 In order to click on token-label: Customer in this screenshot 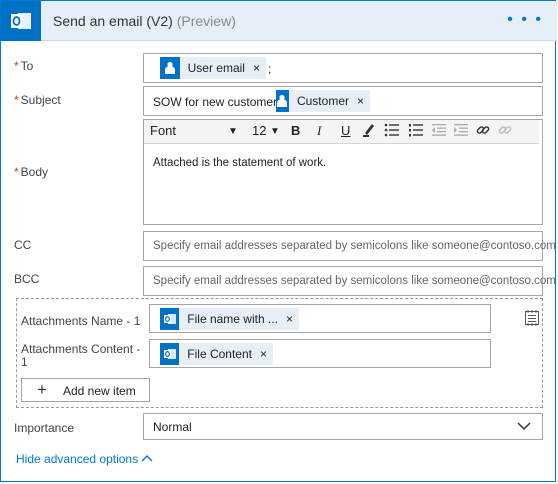, I will do `click(322, 101)`.